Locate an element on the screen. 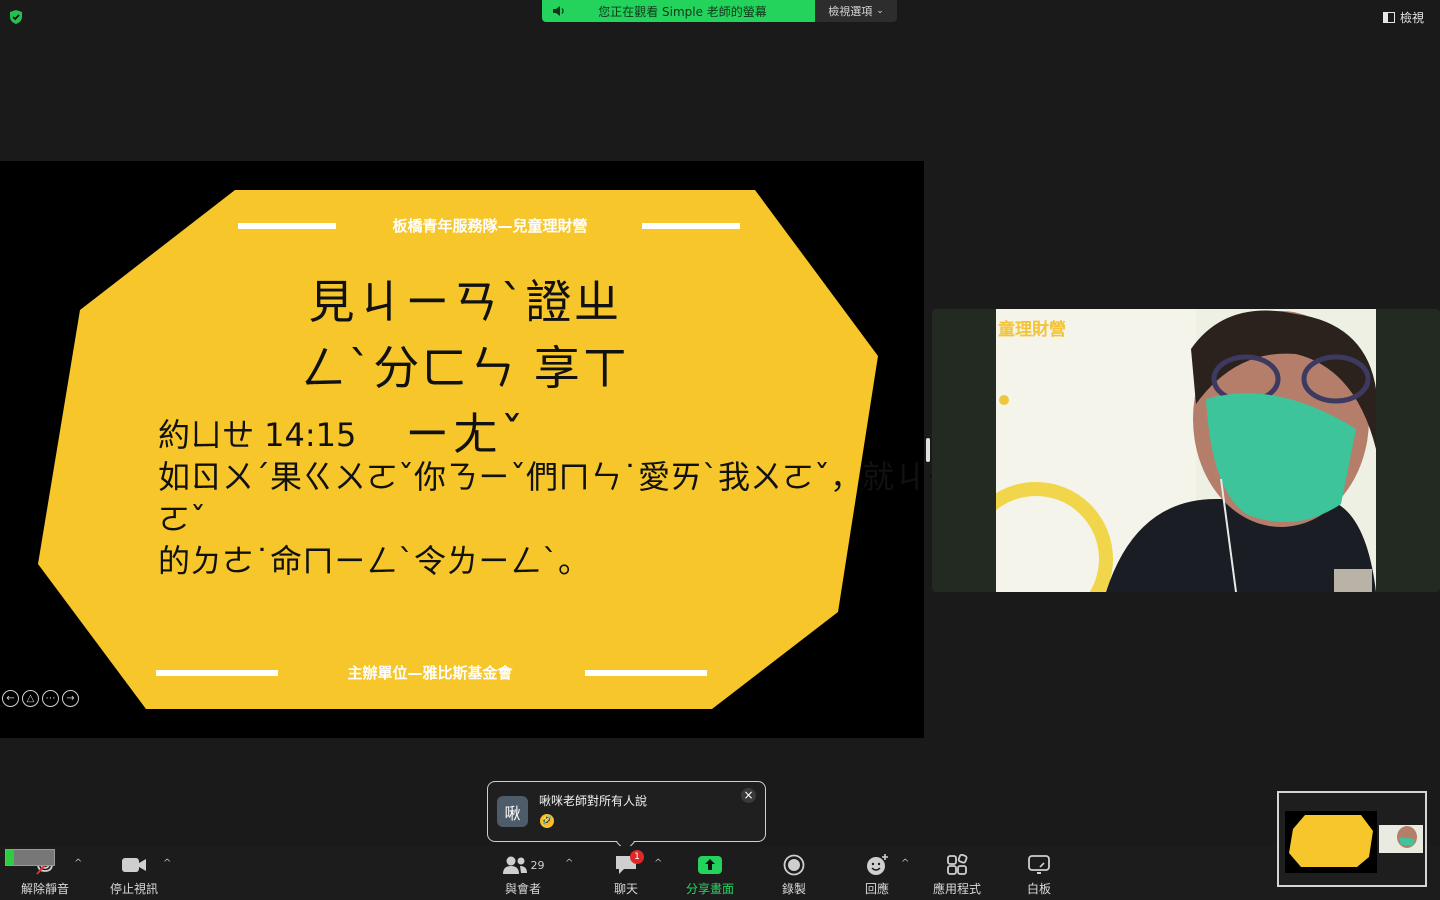  pen-tool-icon: △ is located at coordinates (30, 698).